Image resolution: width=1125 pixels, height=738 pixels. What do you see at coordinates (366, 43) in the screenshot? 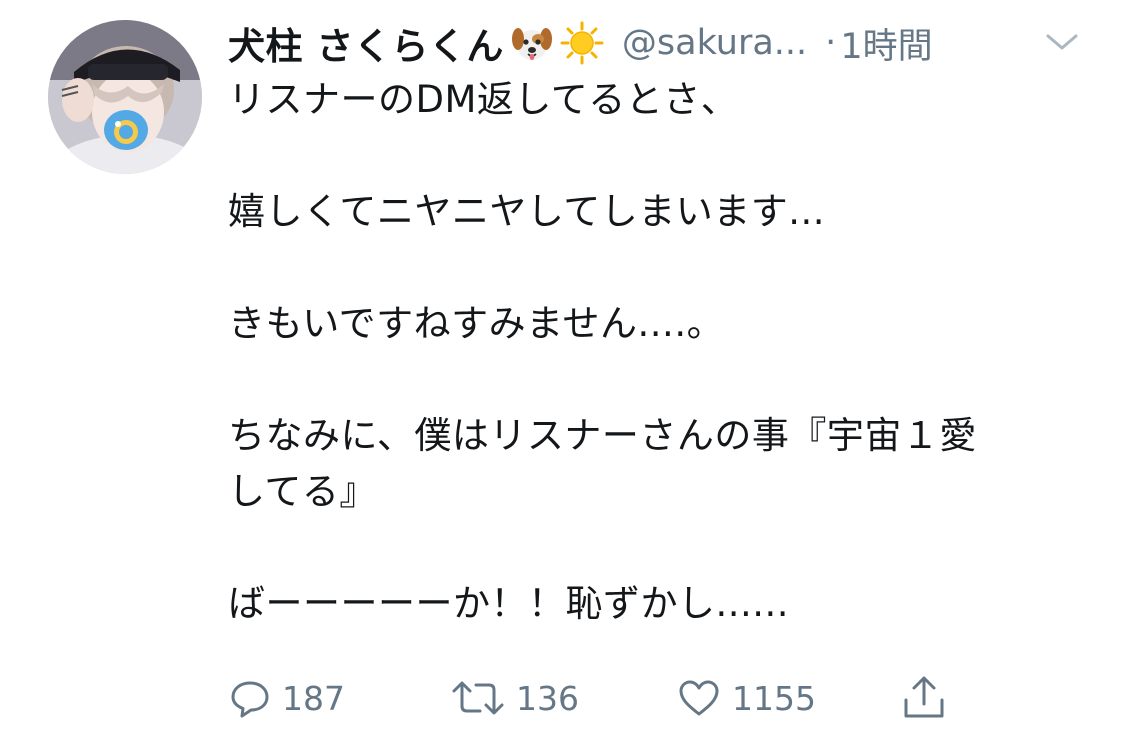
I see `display-name: 犬柱 さくらくん` at bounding box center [366, 43].